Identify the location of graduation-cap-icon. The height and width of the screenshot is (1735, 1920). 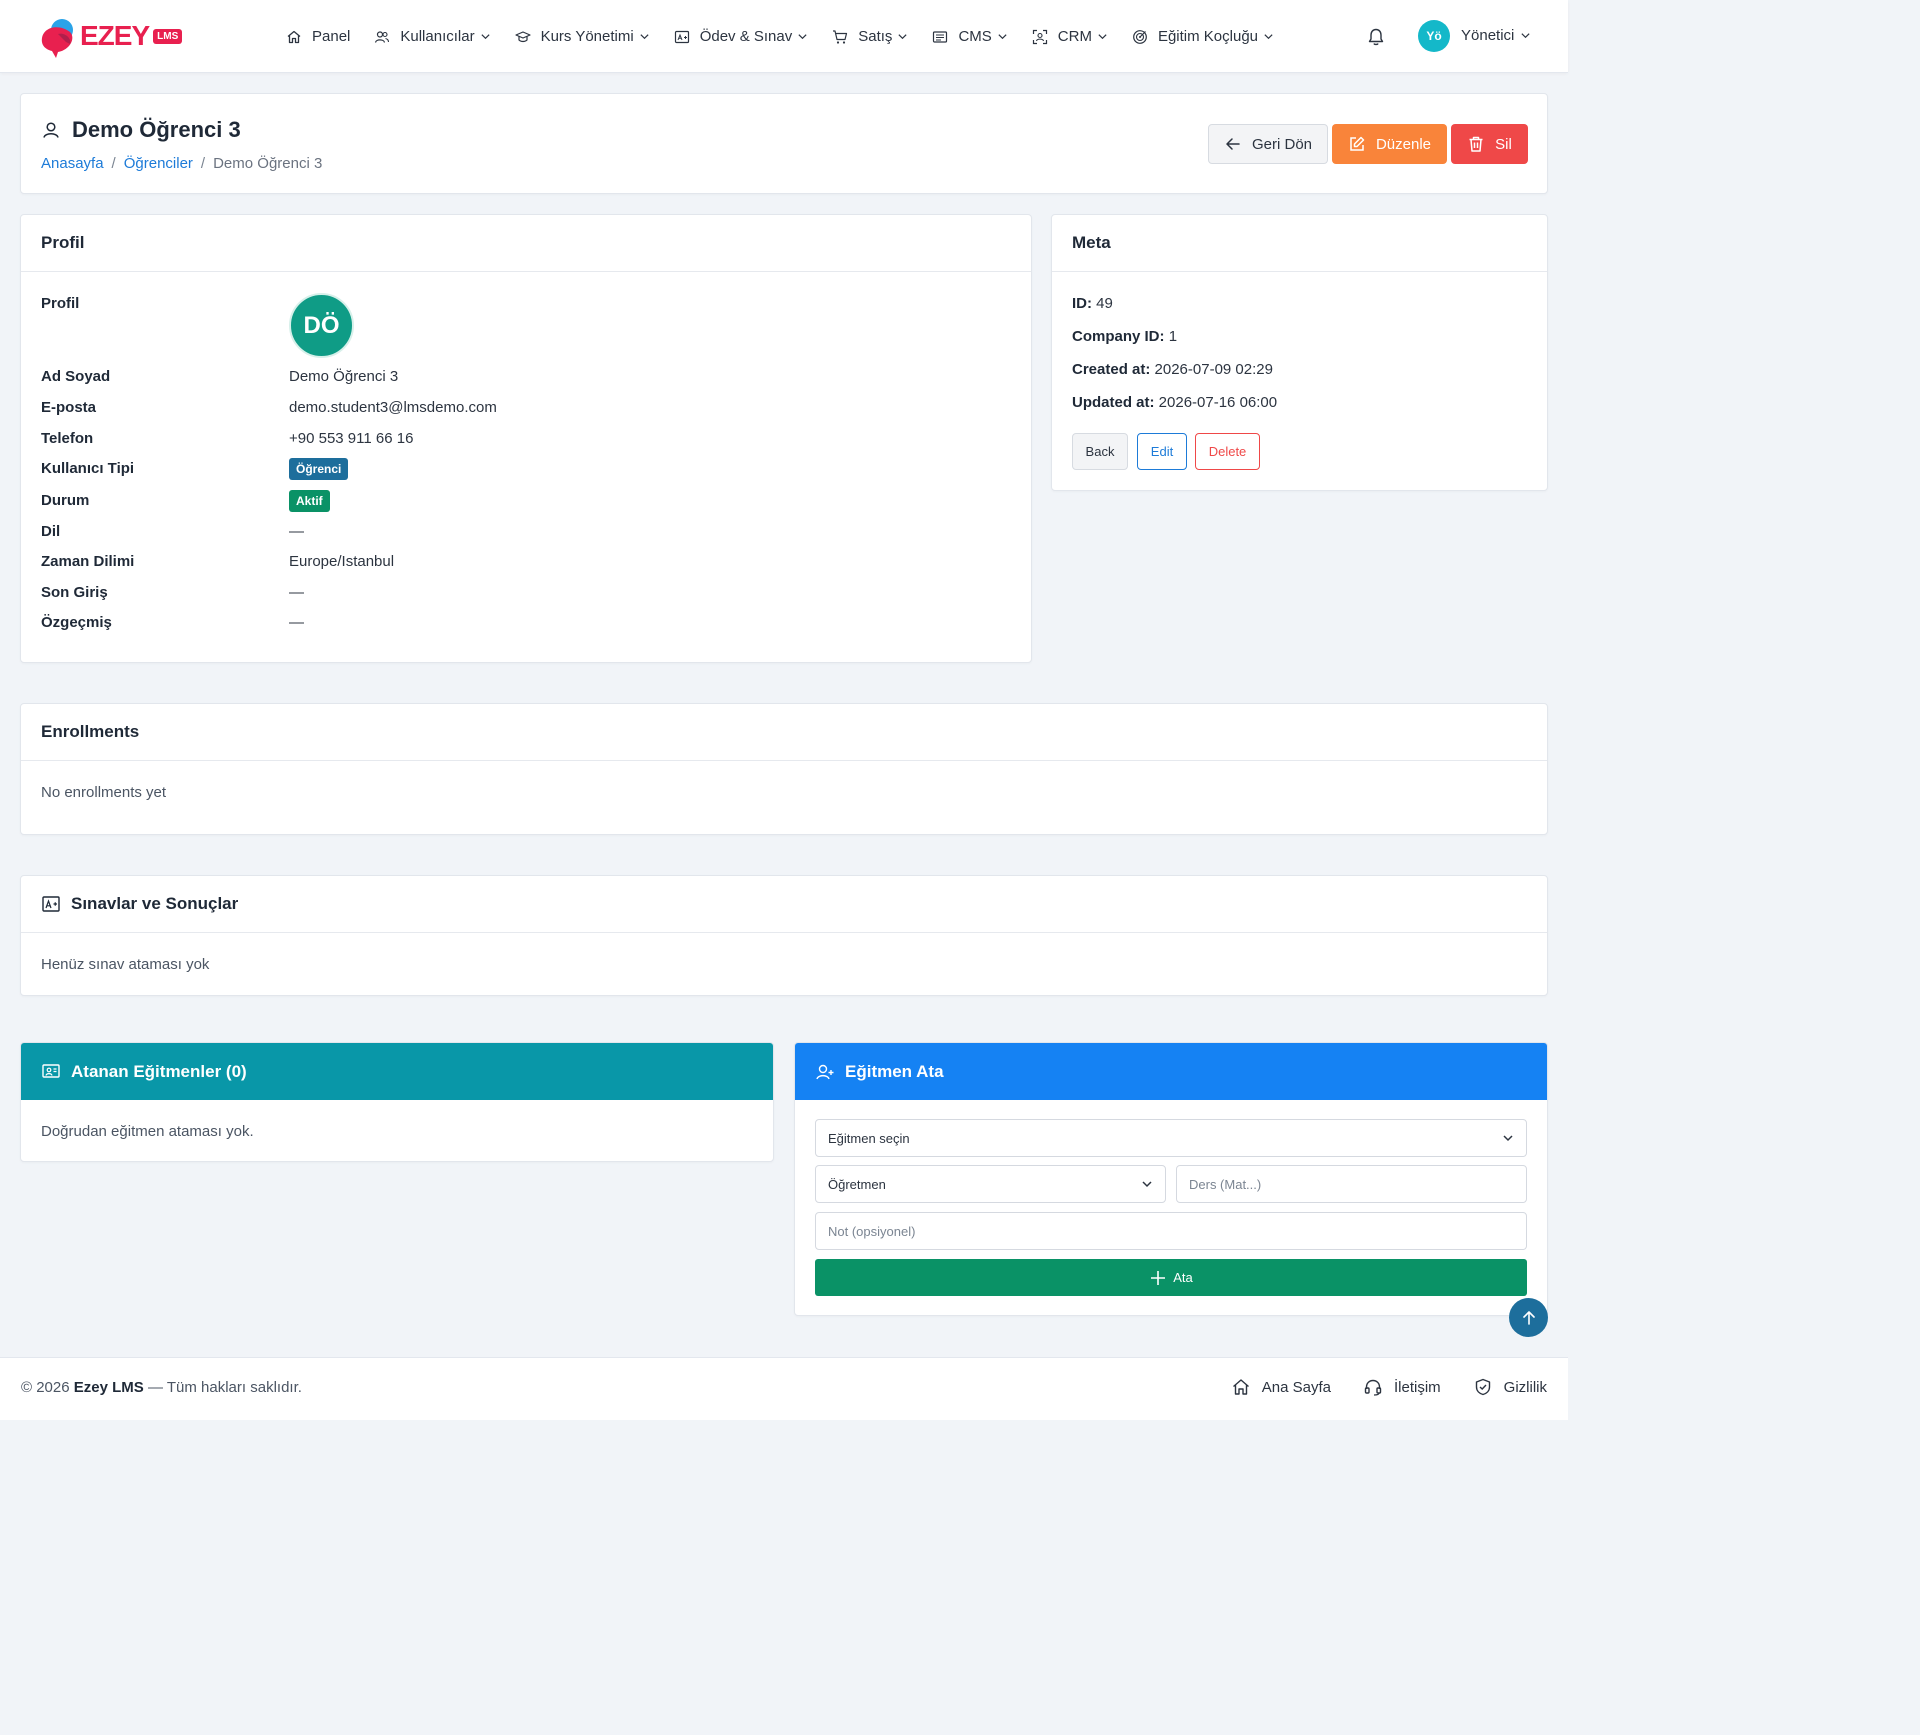
(522, 36).